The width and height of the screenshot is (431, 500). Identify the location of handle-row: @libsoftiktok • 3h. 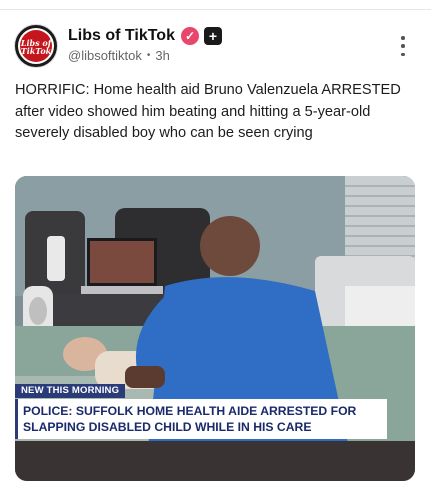
(119, 55).